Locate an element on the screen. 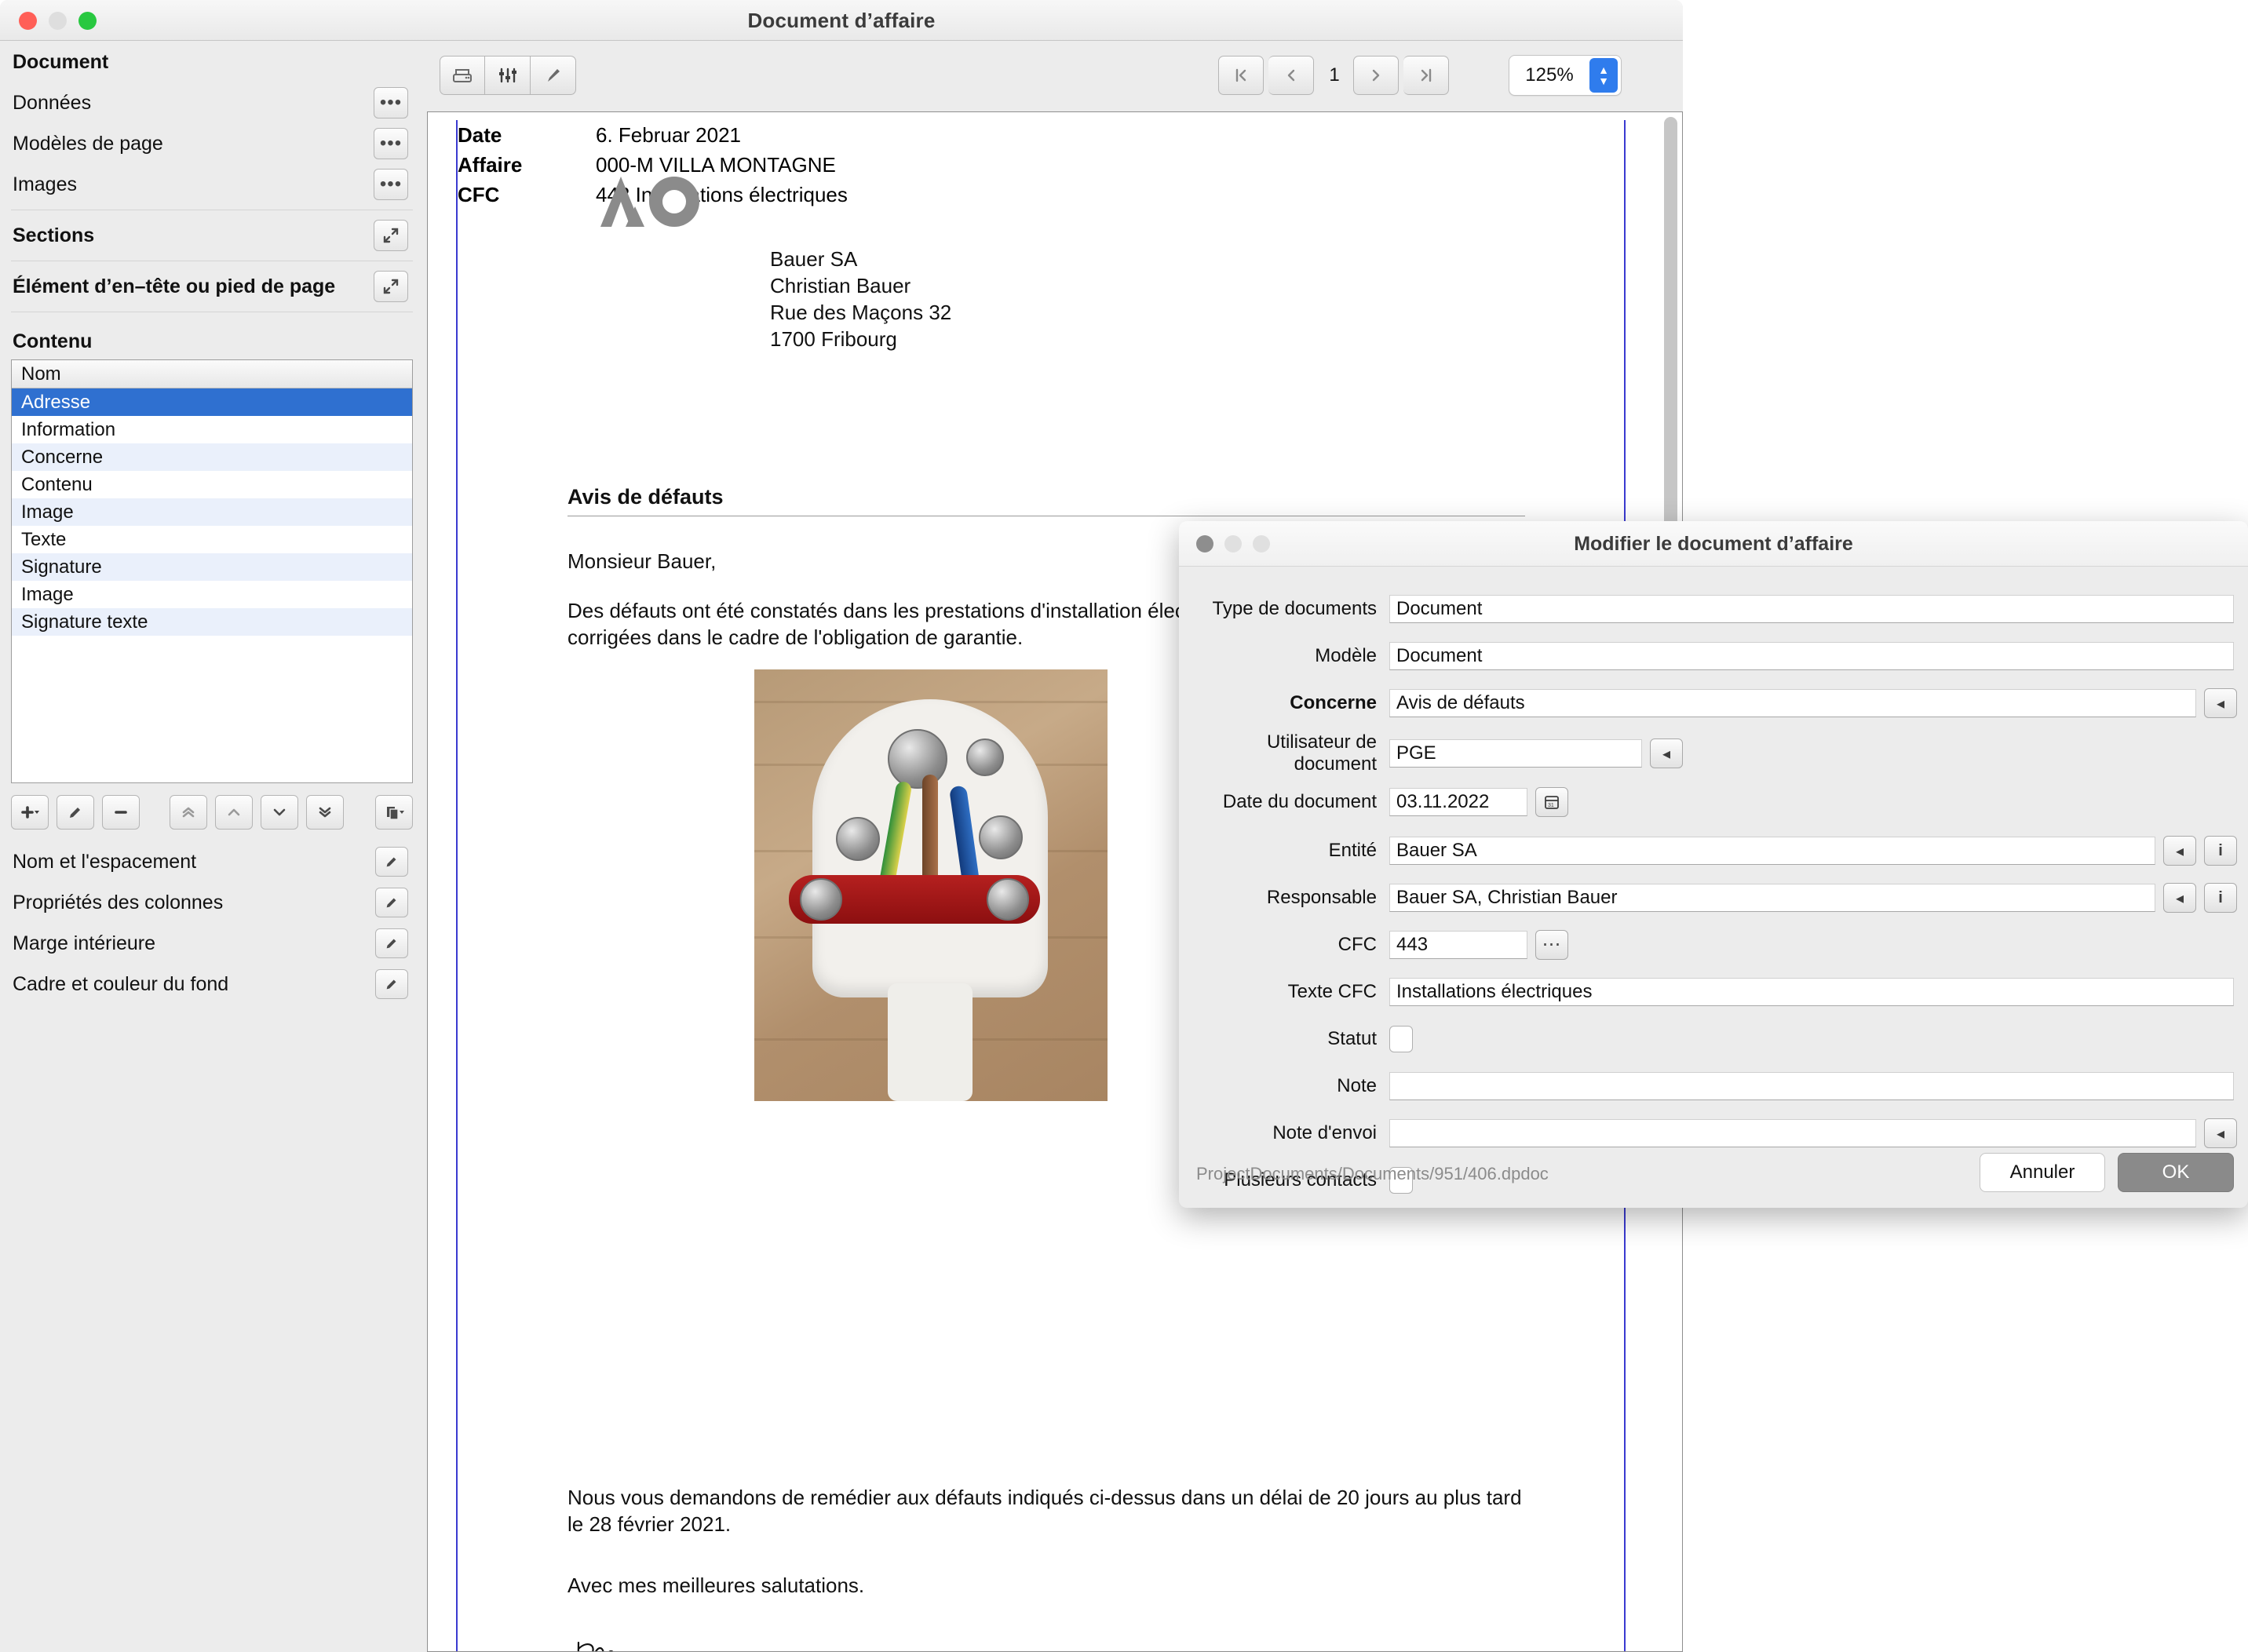 The image size is (2248, 1652). field-label: Responsable is located at coordinates (1321, 897).